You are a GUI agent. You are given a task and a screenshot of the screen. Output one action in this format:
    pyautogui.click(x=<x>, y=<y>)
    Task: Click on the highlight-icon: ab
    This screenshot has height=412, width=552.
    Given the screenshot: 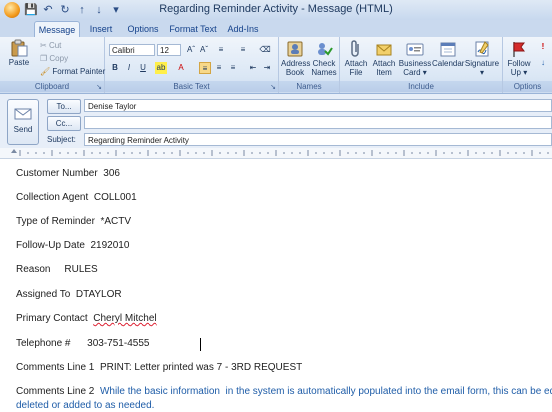 What is the action you would take?
    pyautogui.click(x=161, y=68)
    